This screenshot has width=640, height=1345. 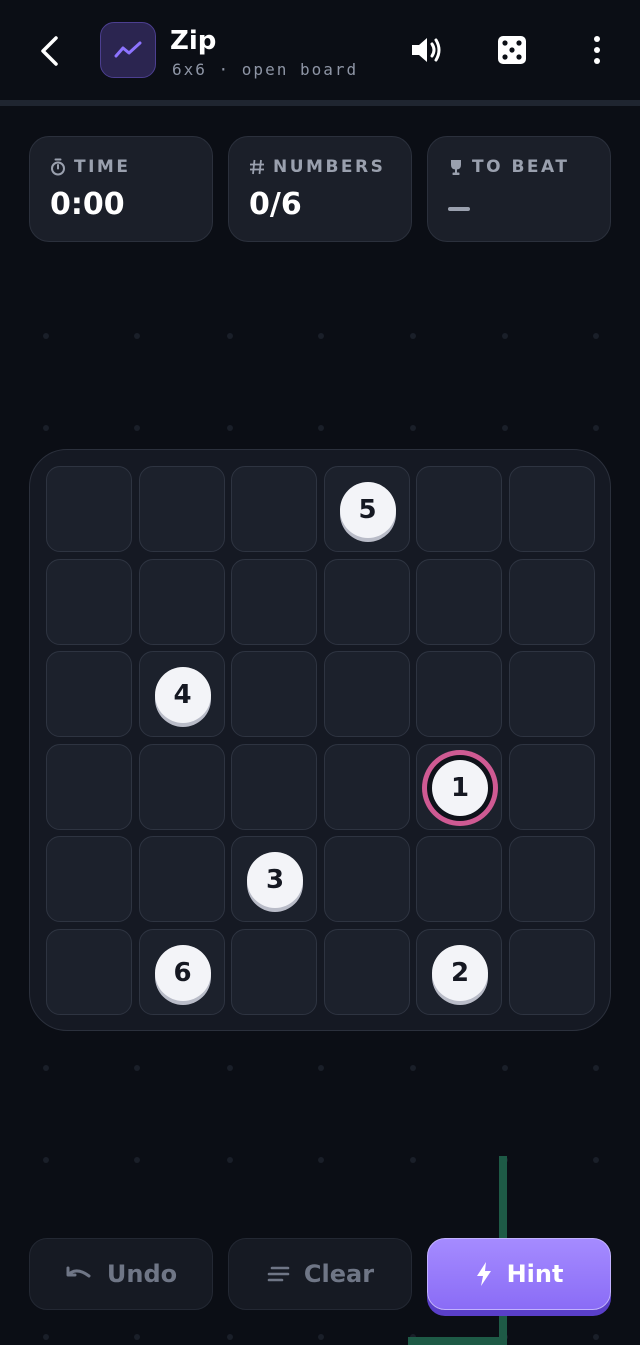 I want to click on time-label: TIME, so click(x=90, y=167).